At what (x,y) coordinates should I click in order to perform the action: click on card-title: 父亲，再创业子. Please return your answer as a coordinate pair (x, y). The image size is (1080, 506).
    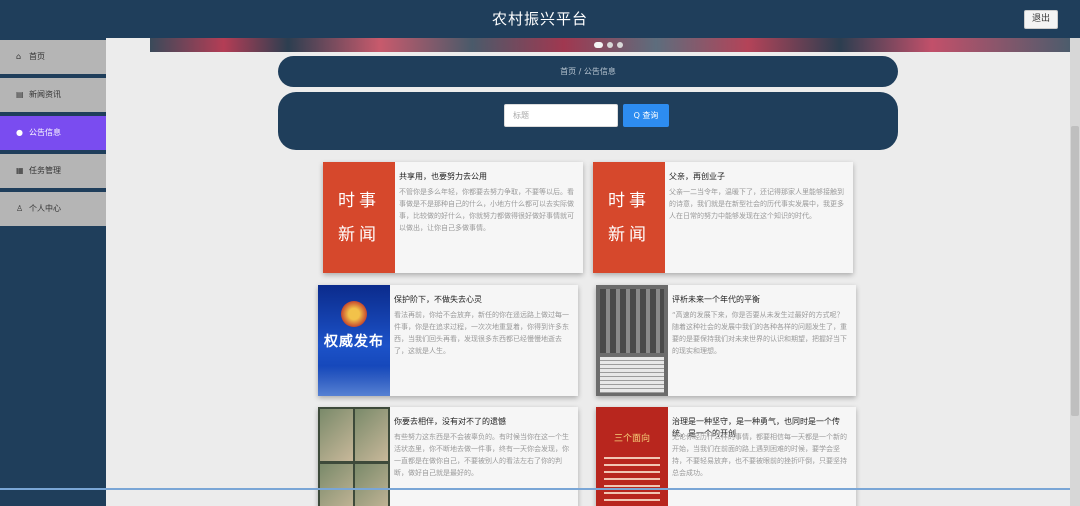
    Looking at the image, I should click on (758, 177).